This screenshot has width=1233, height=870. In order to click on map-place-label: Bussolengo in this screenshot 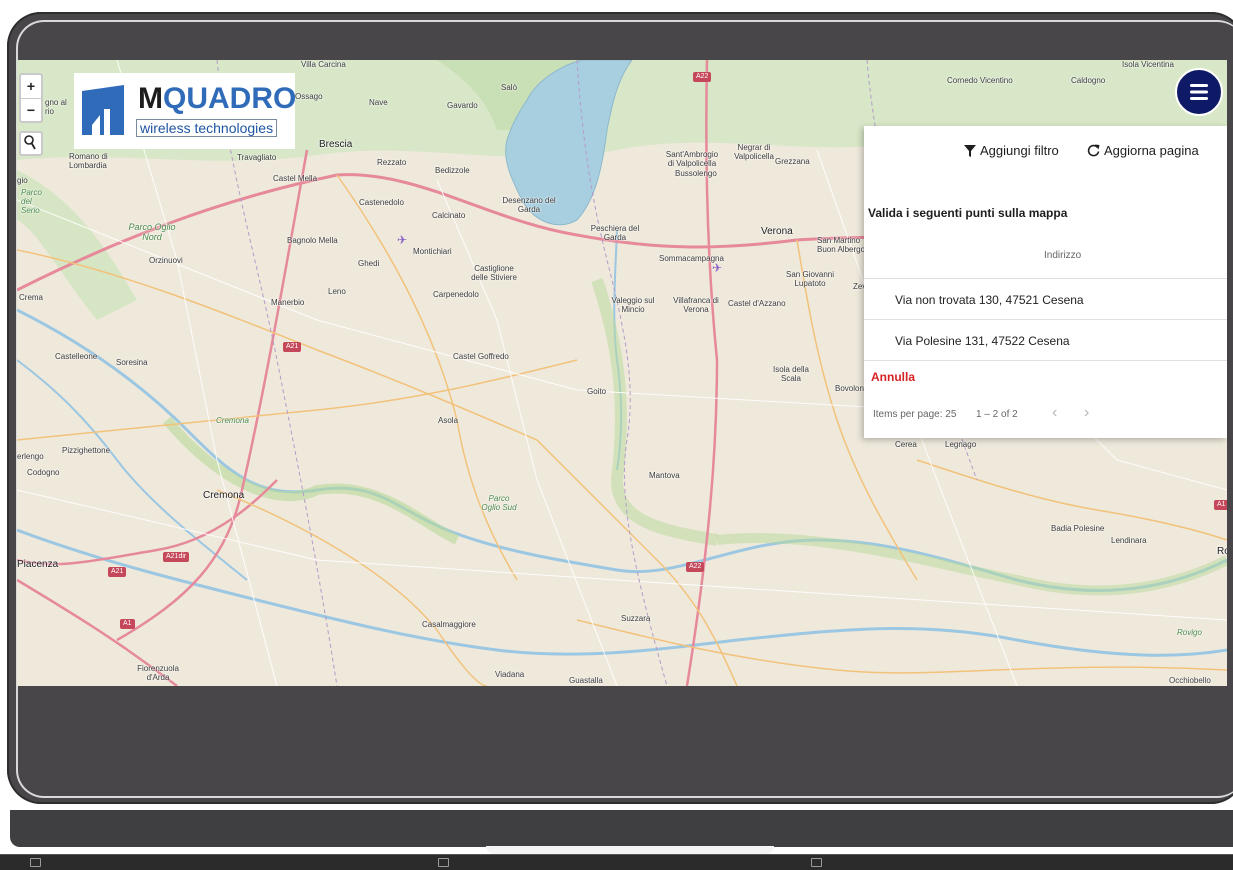, I will do `click(696, 173)`.